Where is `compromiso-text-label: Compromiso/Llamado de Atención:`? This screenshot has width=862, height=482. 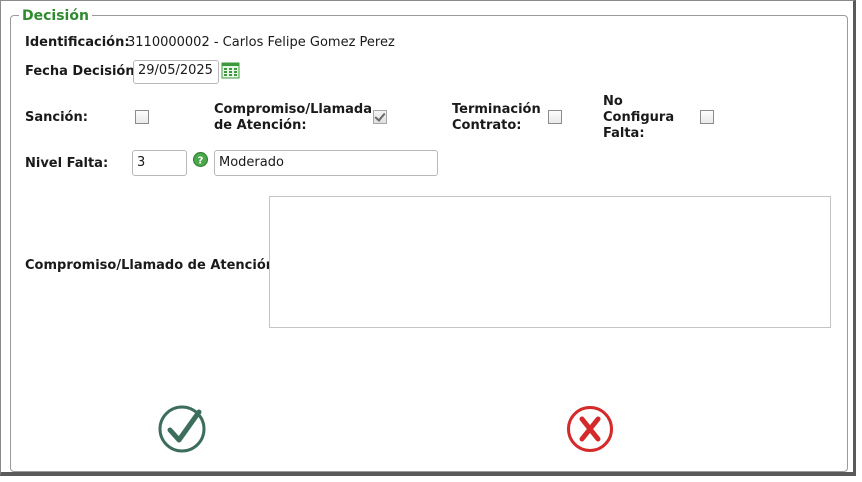
compromiso-text-label: Compromiso/Llamado de Atención: is located at coordinates (153, 265).